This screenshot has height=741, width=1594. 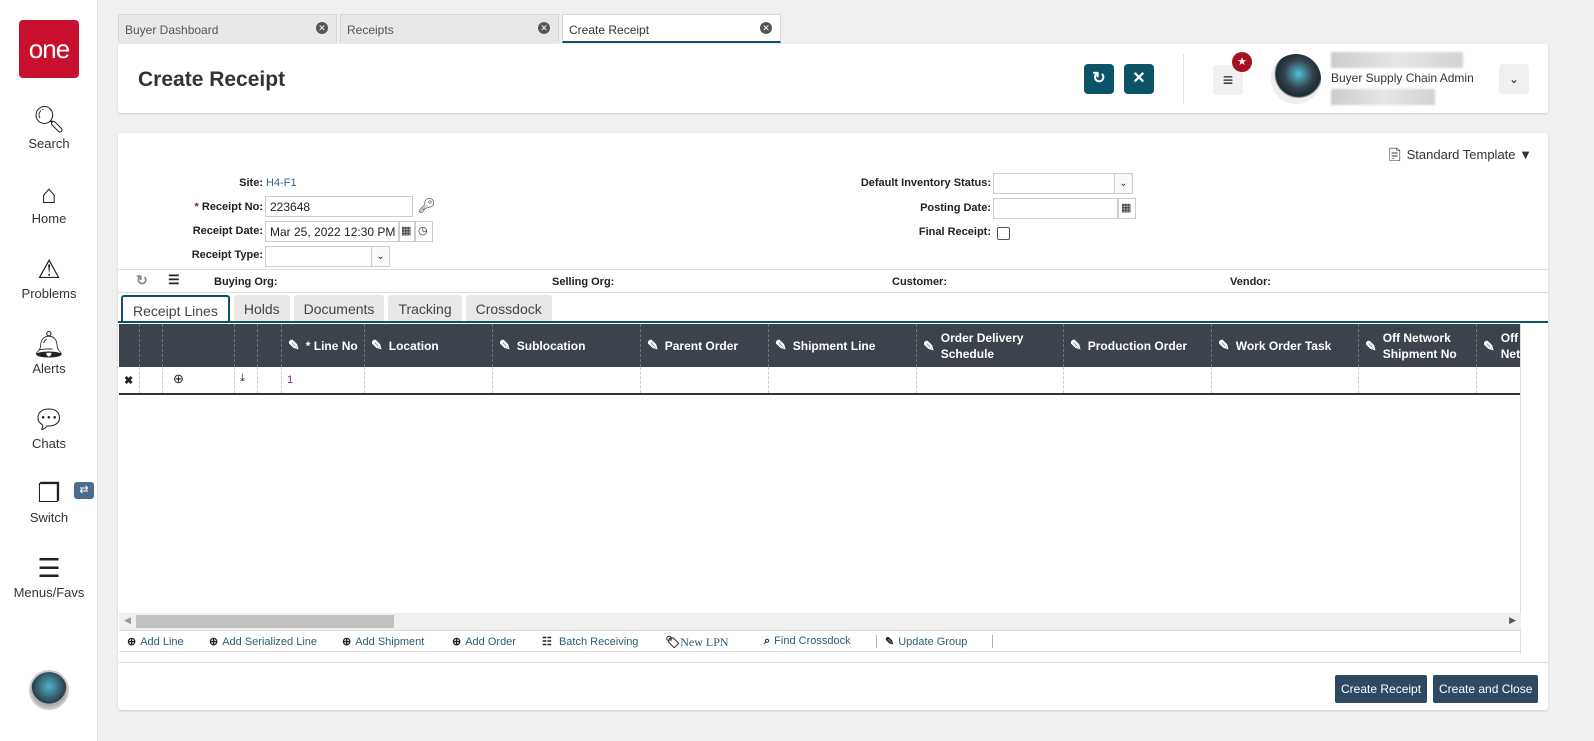 I want to click on location-cell, so click(x=428, y=380).